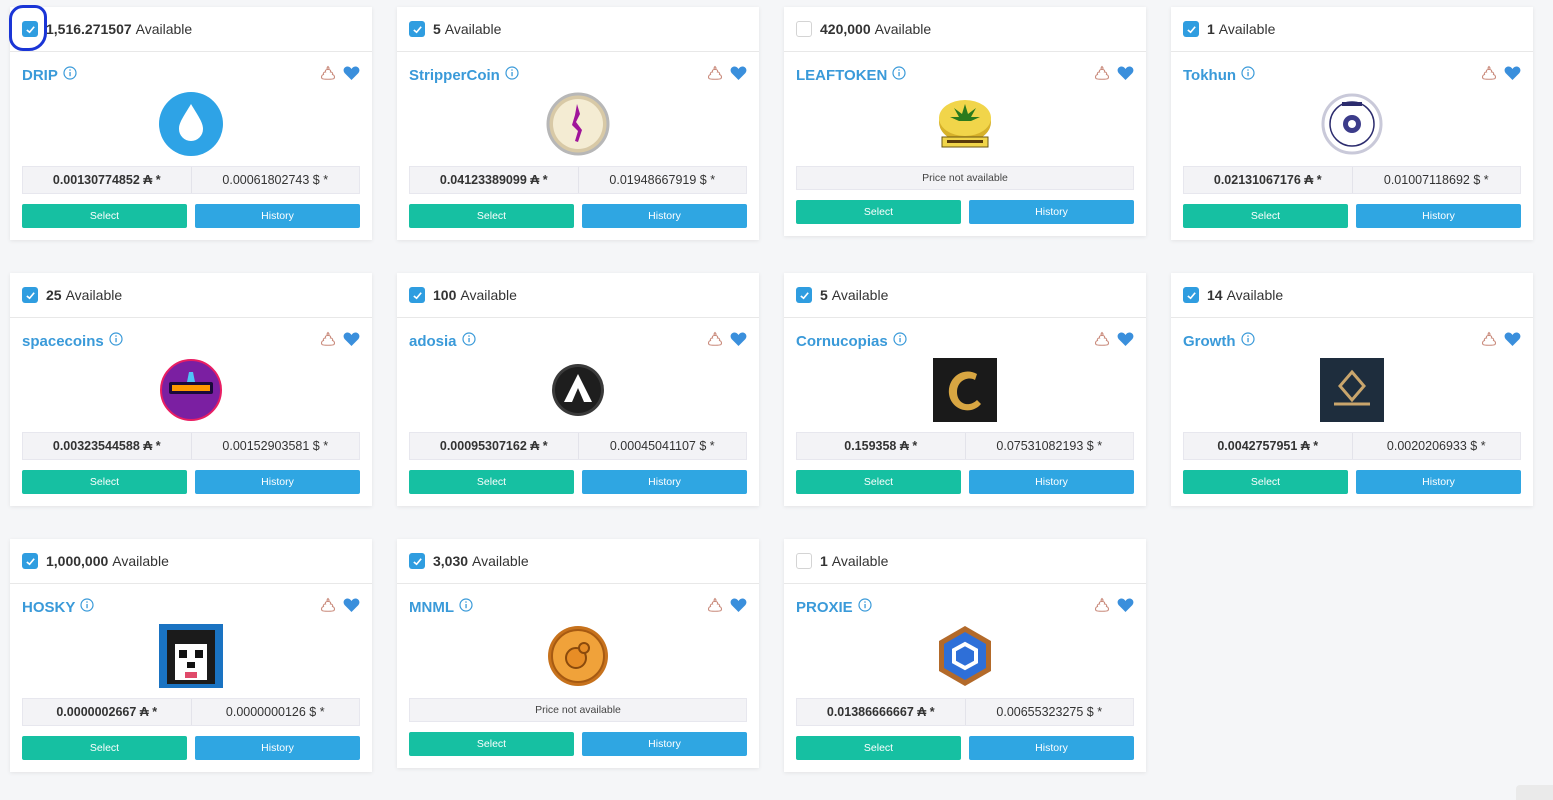  Describe the element at coordinates (965, 390) in the screenshot. I see `cornucopias-logo` at that location.